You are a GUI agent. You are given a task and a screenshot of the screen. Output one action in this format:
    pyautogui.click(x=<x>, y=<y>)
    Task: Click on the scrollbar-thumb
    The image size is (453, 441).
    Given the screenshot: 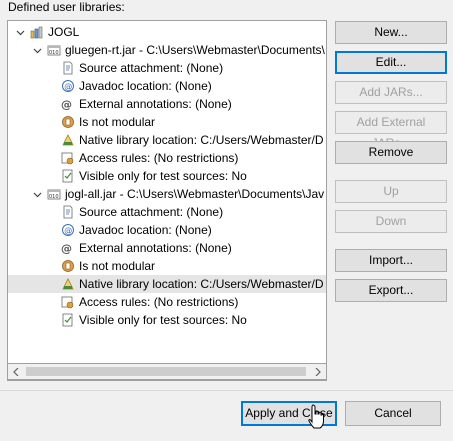 What is the action you would take?
    pyautogui.click(x=166, y=371)
    